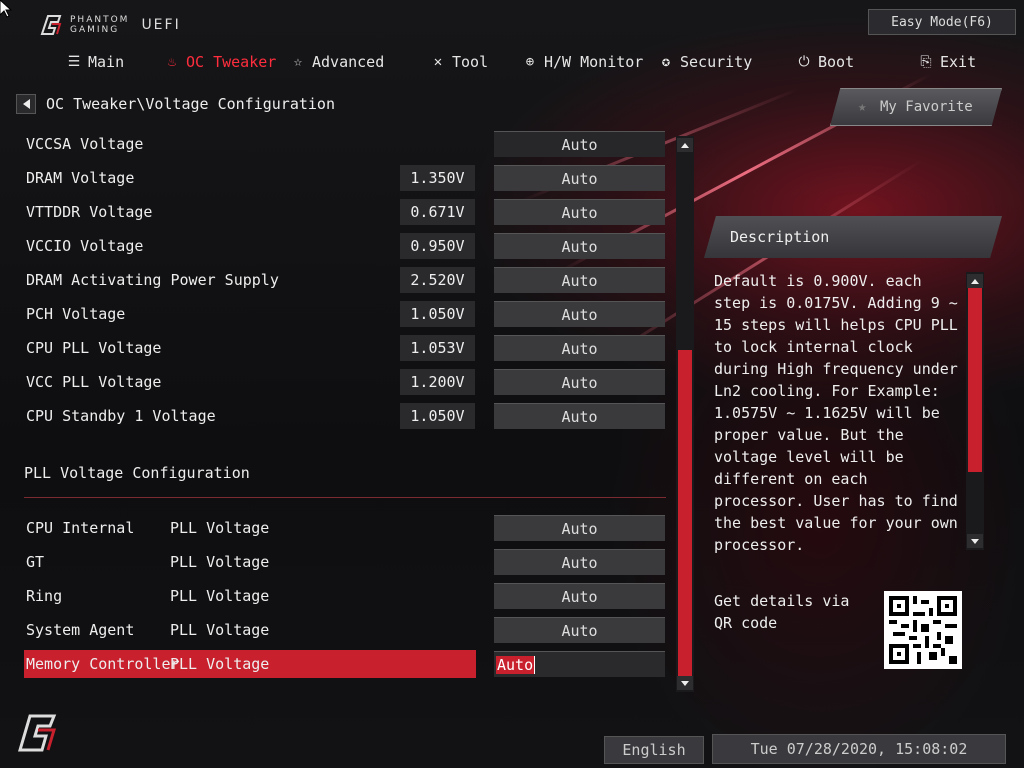 This screenshot has height=768, width=1024. Describe the element at coordinates (345, 630) in the screenshot. I see `setting-row-system-agent-pll-voltage: System Agent PLL Voltage Auto` at that location.